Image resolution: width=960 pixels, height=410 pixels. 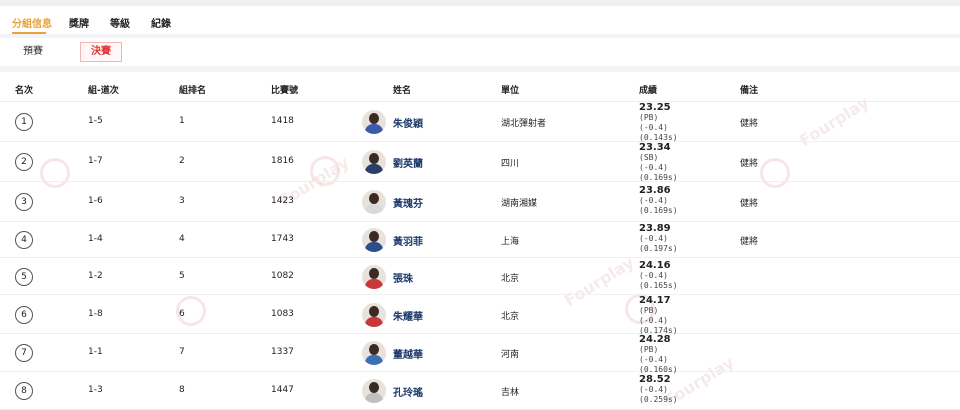 What do you see at coordinates (282, 352) in the screenshot?
I see `bib-cell: 1337` at bounding box center [282, 352].